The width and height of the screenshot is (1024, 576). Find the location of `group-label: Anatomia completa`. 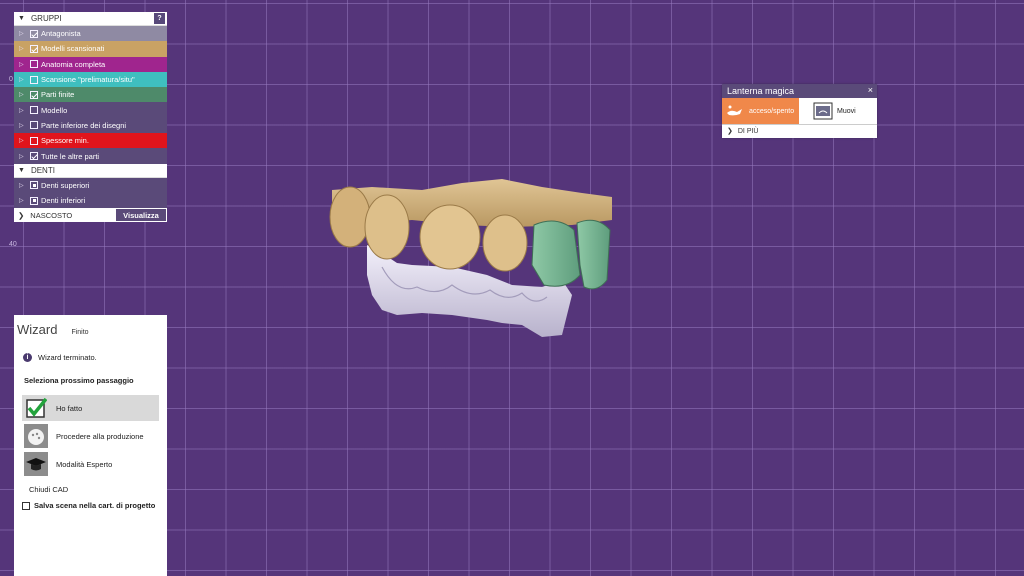

group-label: Anatomia completa is located at coordinates (73, 64).